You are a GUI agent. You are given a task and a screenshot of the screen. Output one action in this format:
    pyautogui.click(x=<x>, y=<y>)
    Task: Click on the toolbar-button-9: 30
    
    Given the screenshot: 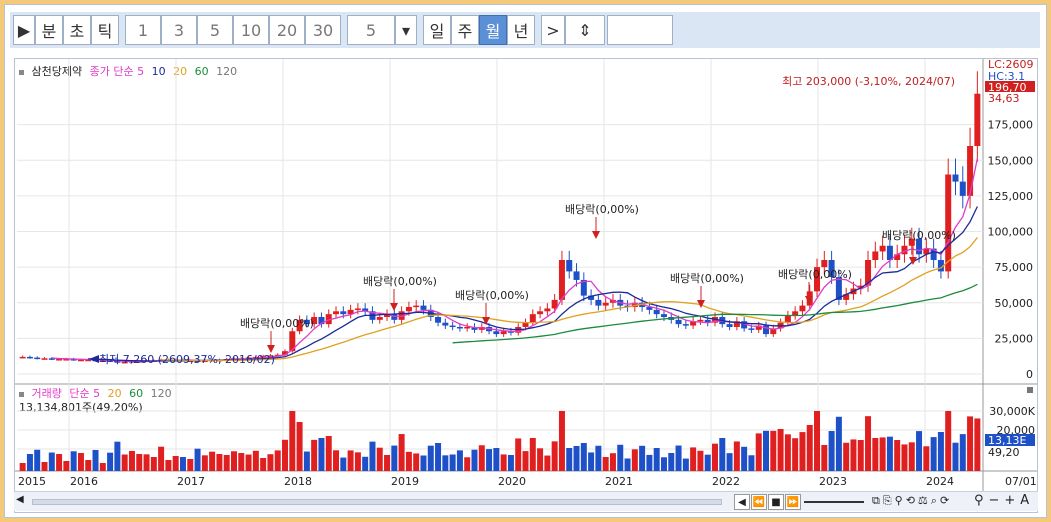 What is the action you would take?
    pyautogui.click(x=323, y=30)
    